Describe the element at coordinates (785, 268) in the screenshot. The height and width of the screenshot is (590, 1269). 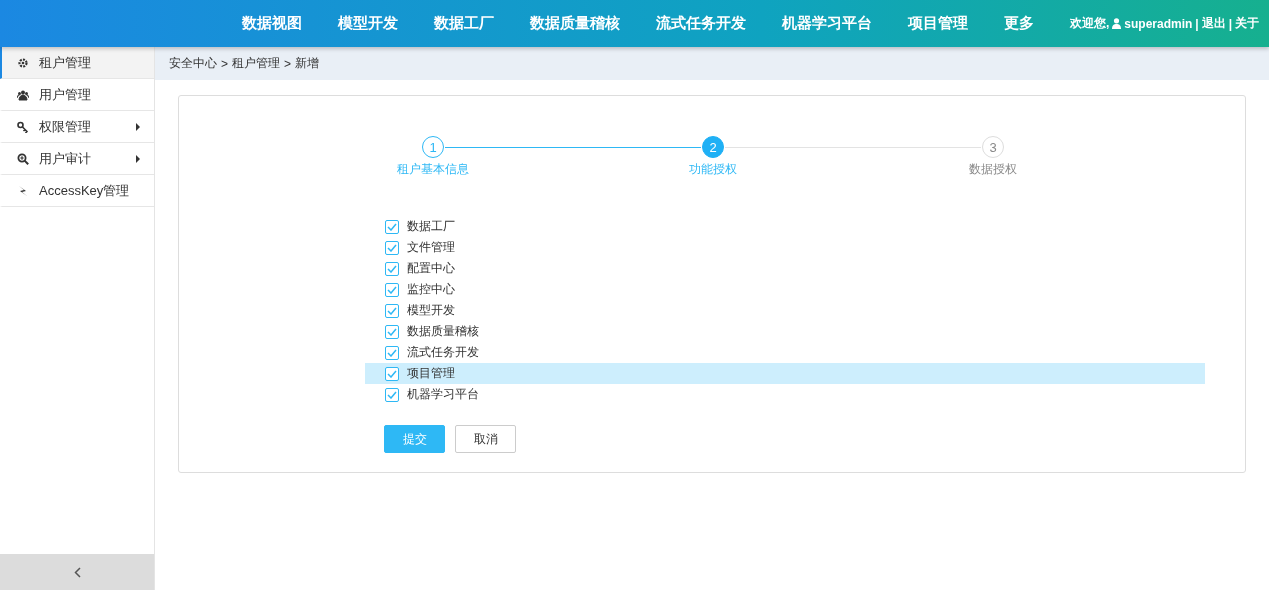
I see `permission-row: 配置中心` at that location.